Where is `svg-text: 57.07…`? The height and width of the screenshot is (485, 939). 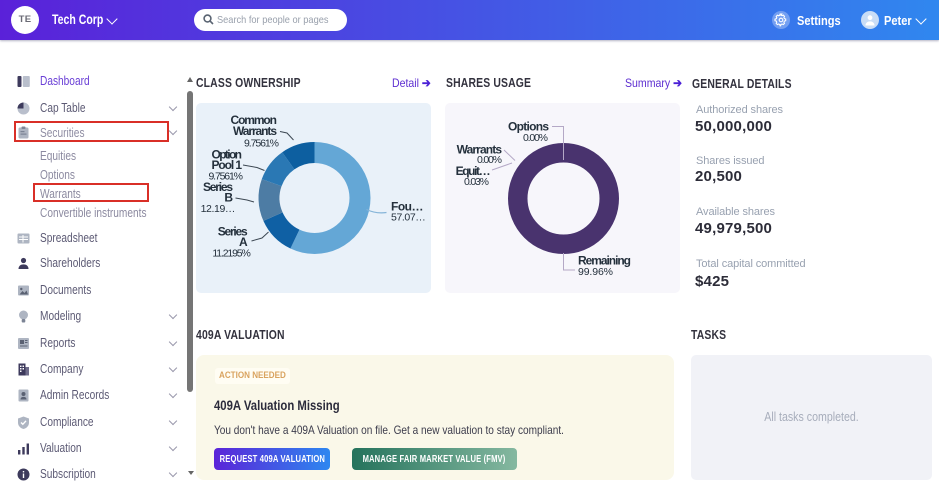 svg-text: 57.07… is located at coordinates (408, 218).